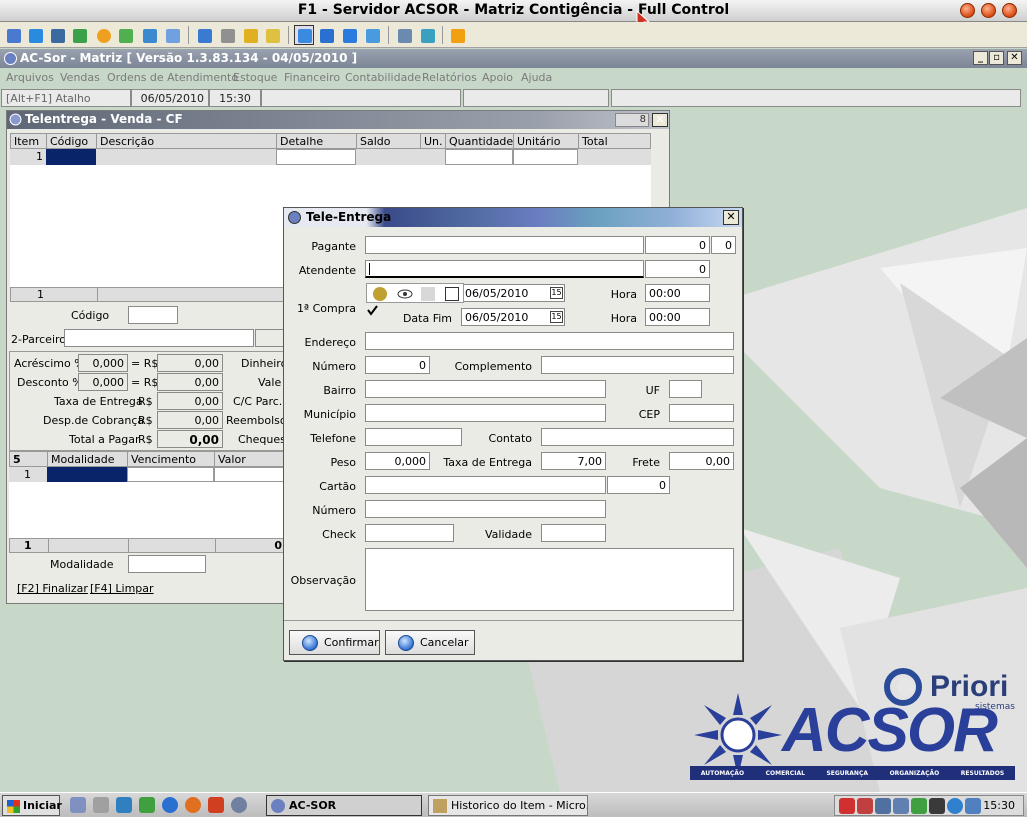  I want to click on menu-vendas: Vendas, so click(80, 77).